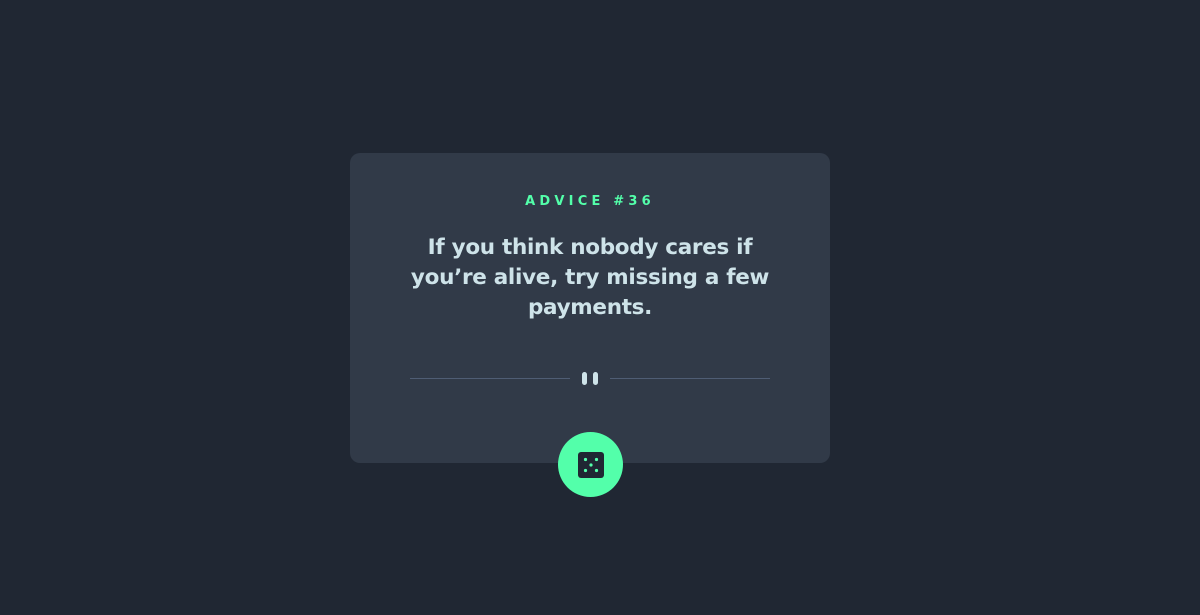 The height and width of the screenshot is (615, 1200). I want to click on pattern-divider, so click(590, 379).